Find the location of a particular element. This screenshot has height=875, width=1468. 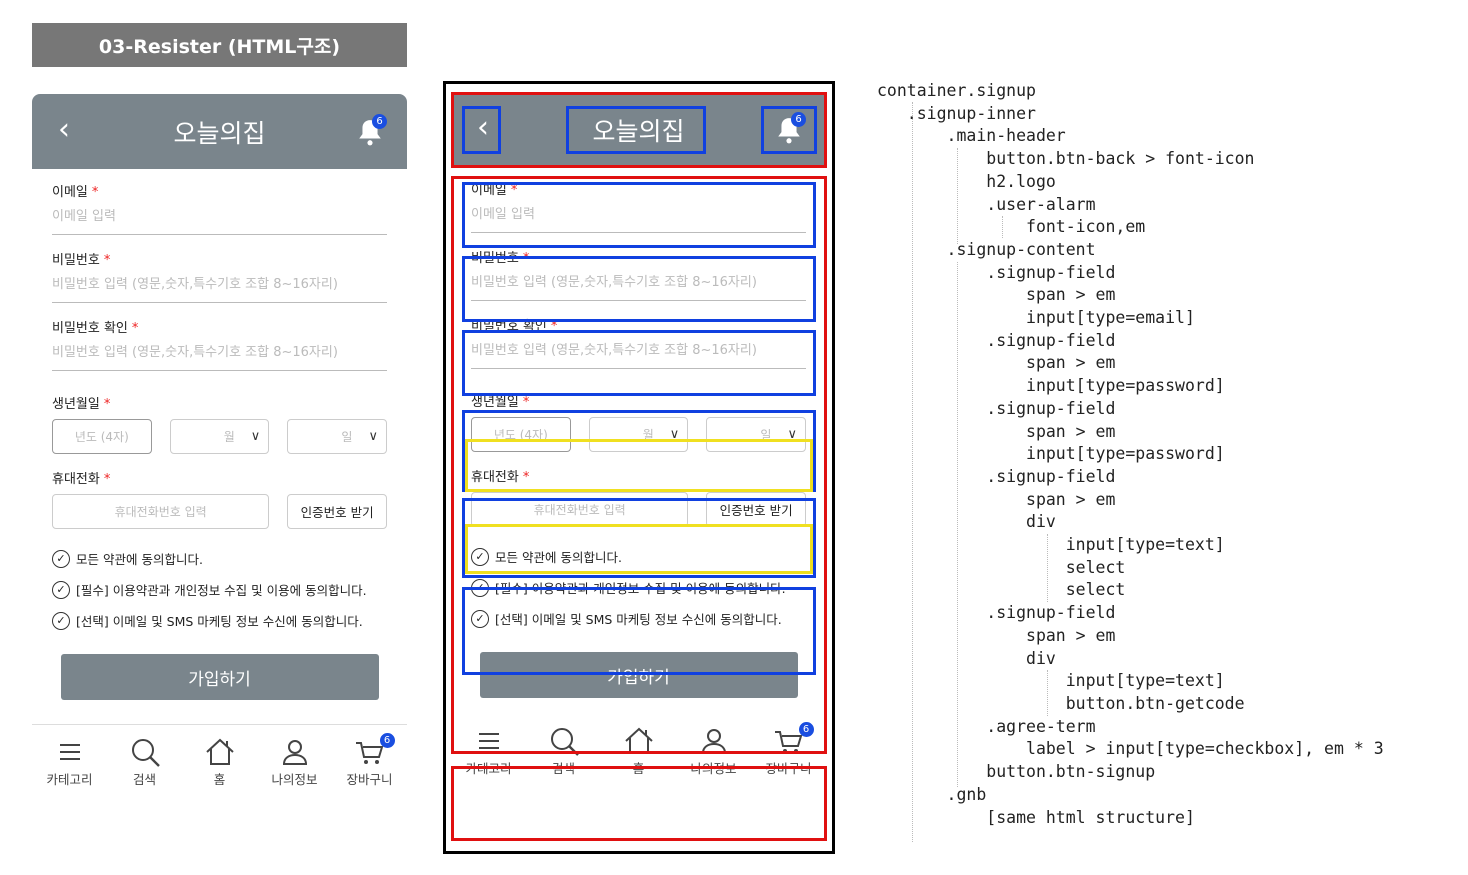

code-line: .gnb is located at coordinates (932, 794).